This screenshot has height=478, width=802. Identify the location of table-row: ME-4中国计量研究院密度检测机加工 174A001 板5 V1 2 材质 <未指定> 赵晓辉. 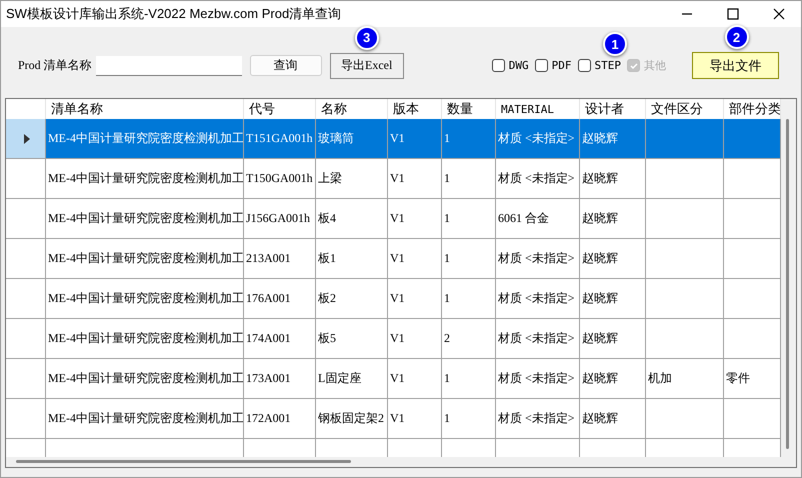
(393, 339).